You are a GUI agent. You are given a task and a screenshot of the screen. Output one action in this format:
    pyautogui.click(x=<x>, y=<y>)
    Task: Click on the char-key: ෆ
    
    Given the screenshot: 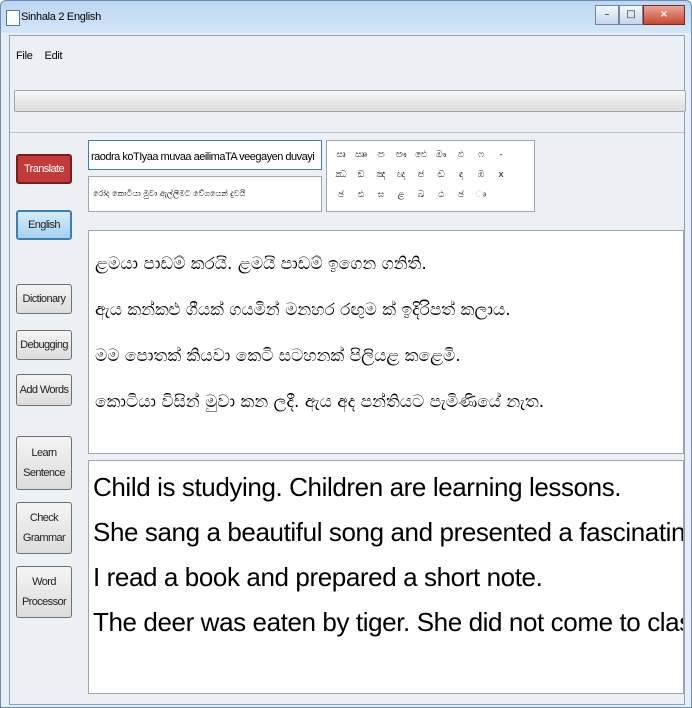 What is the action you would take?
    pyautogui.click(x=481, y=155)
    